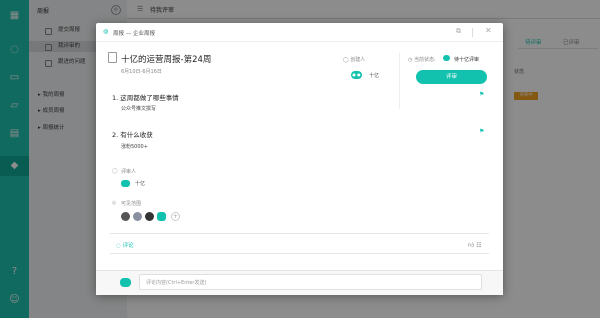 This screenshot has height=318, width=600. What do you see at coordinates (125, 282) in the screenshot?
I see `commenter-avatar` at bounding box center [125, 282].